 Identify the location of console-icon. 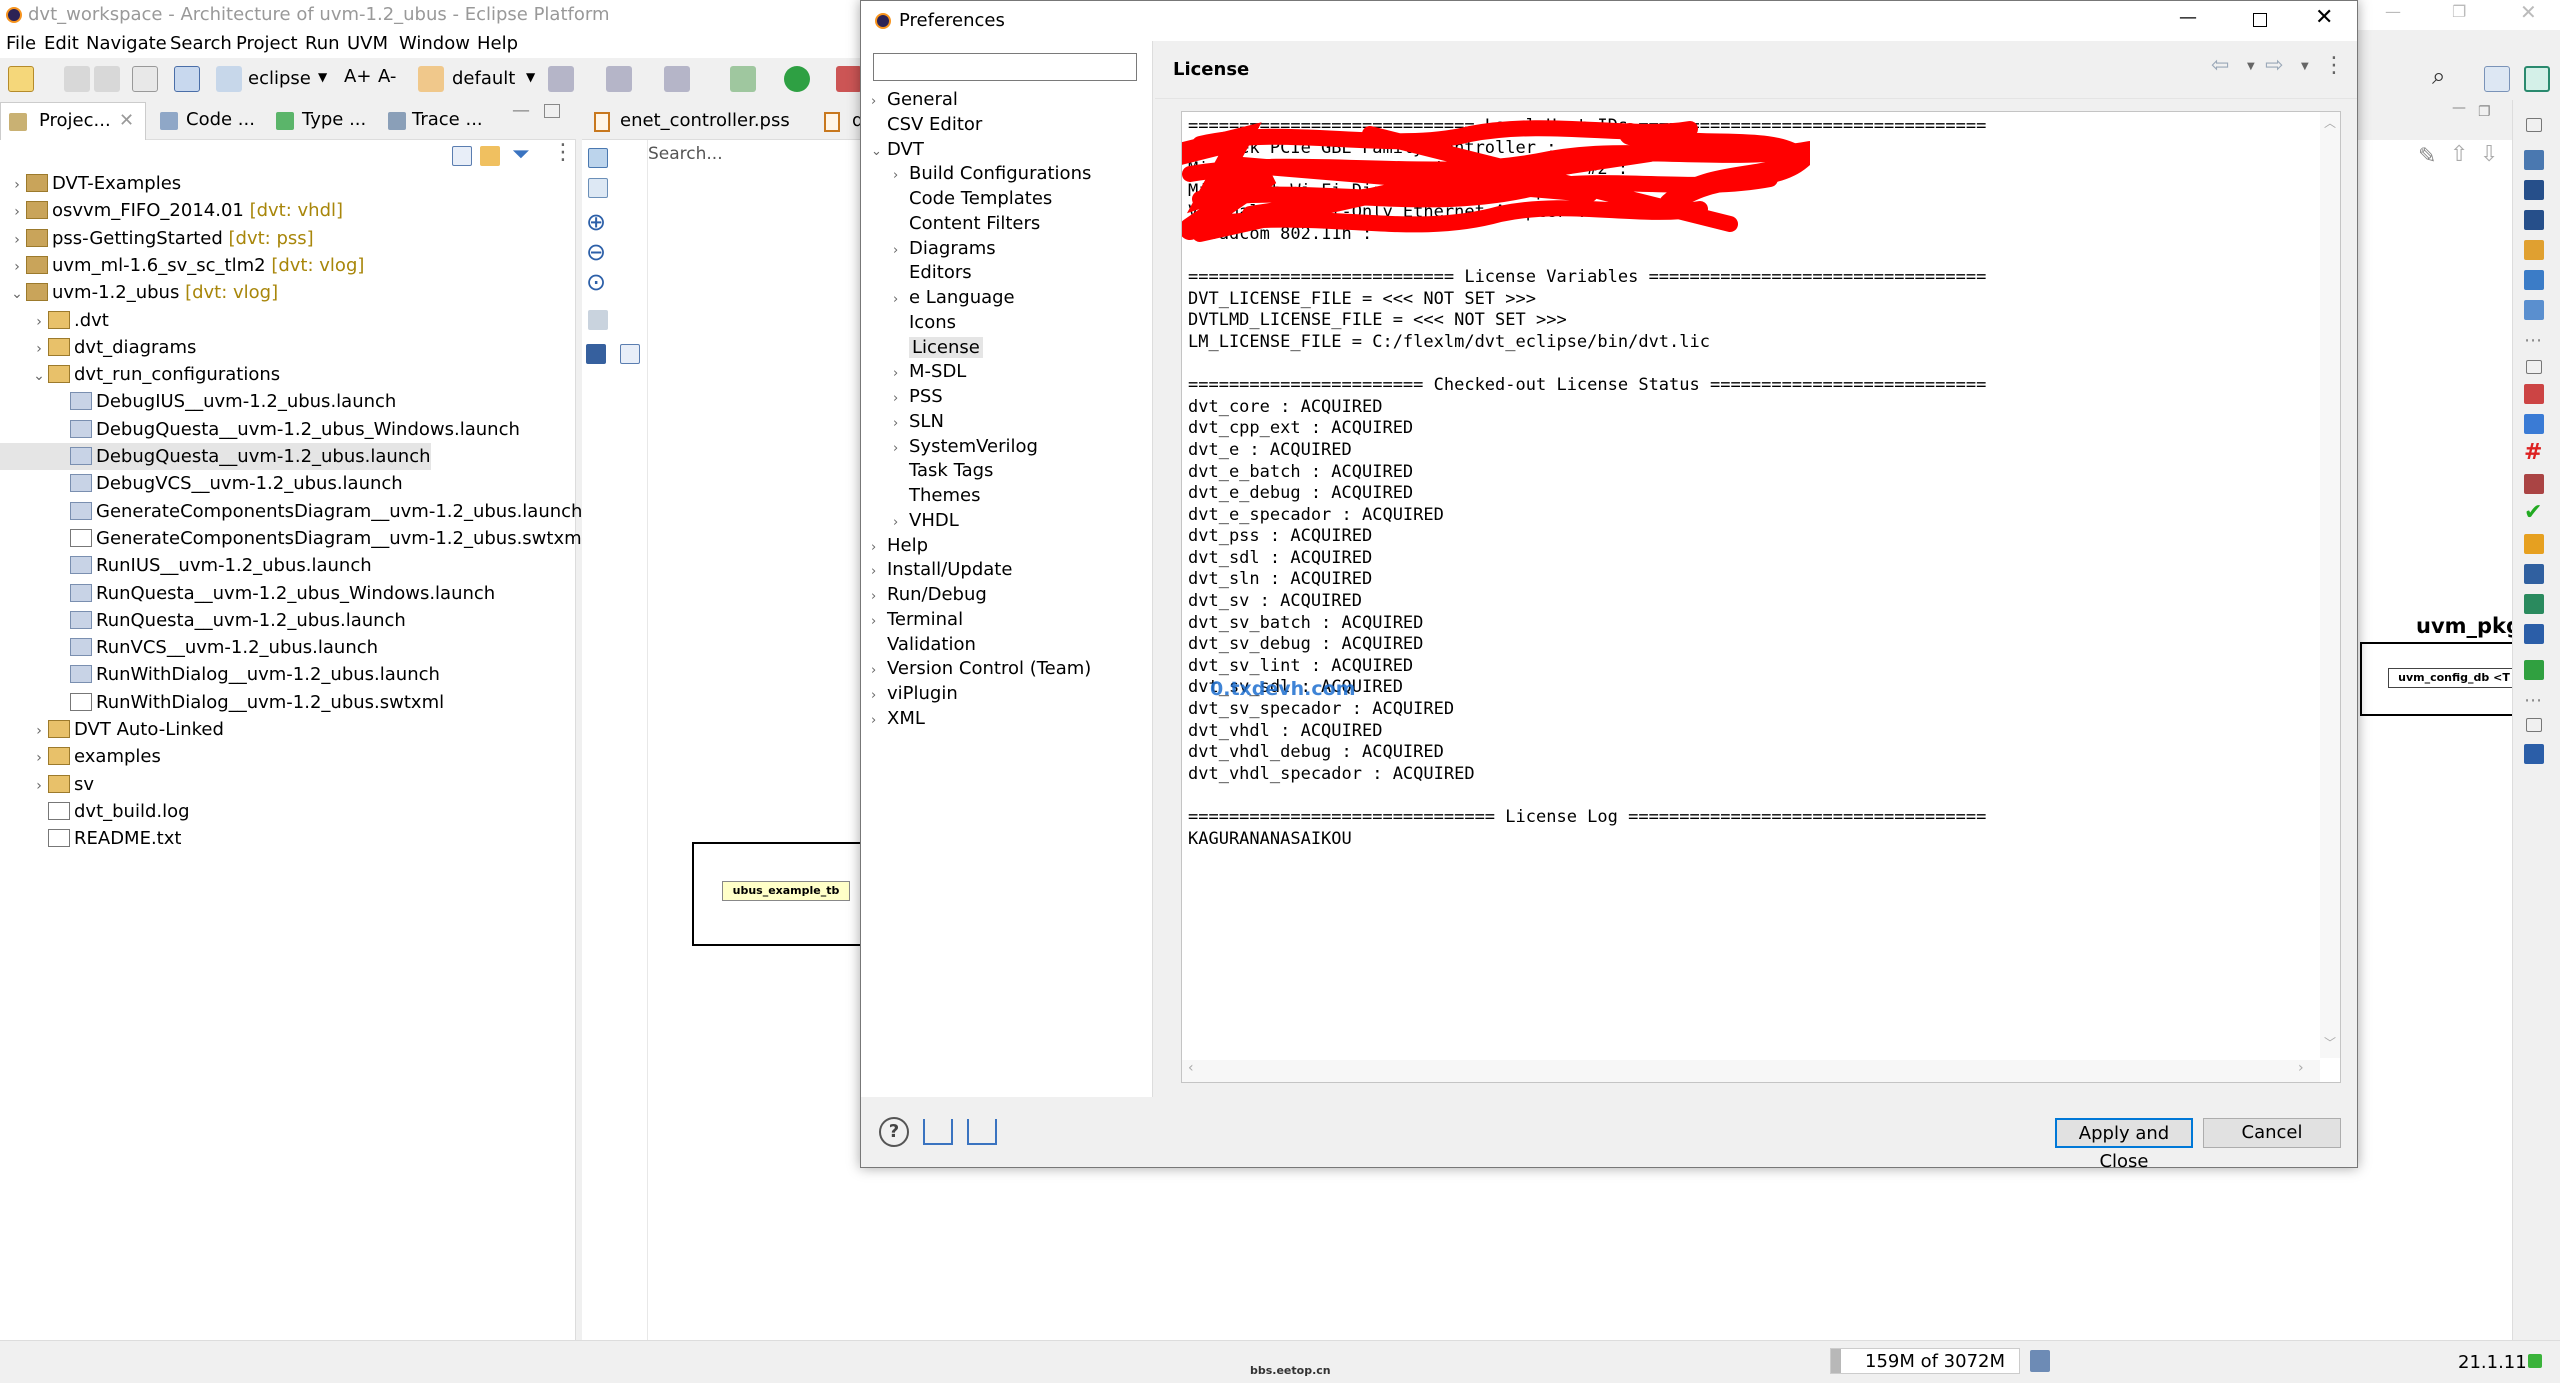
(187, 79).